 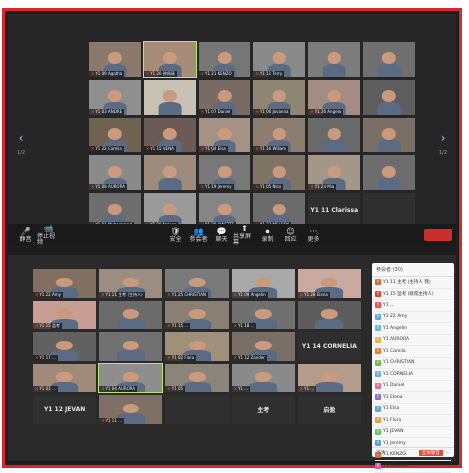 What do you see at coordinates (263, 382) in the screenshot?
I see `participant-video-feed` at bounding box center [263, 382].